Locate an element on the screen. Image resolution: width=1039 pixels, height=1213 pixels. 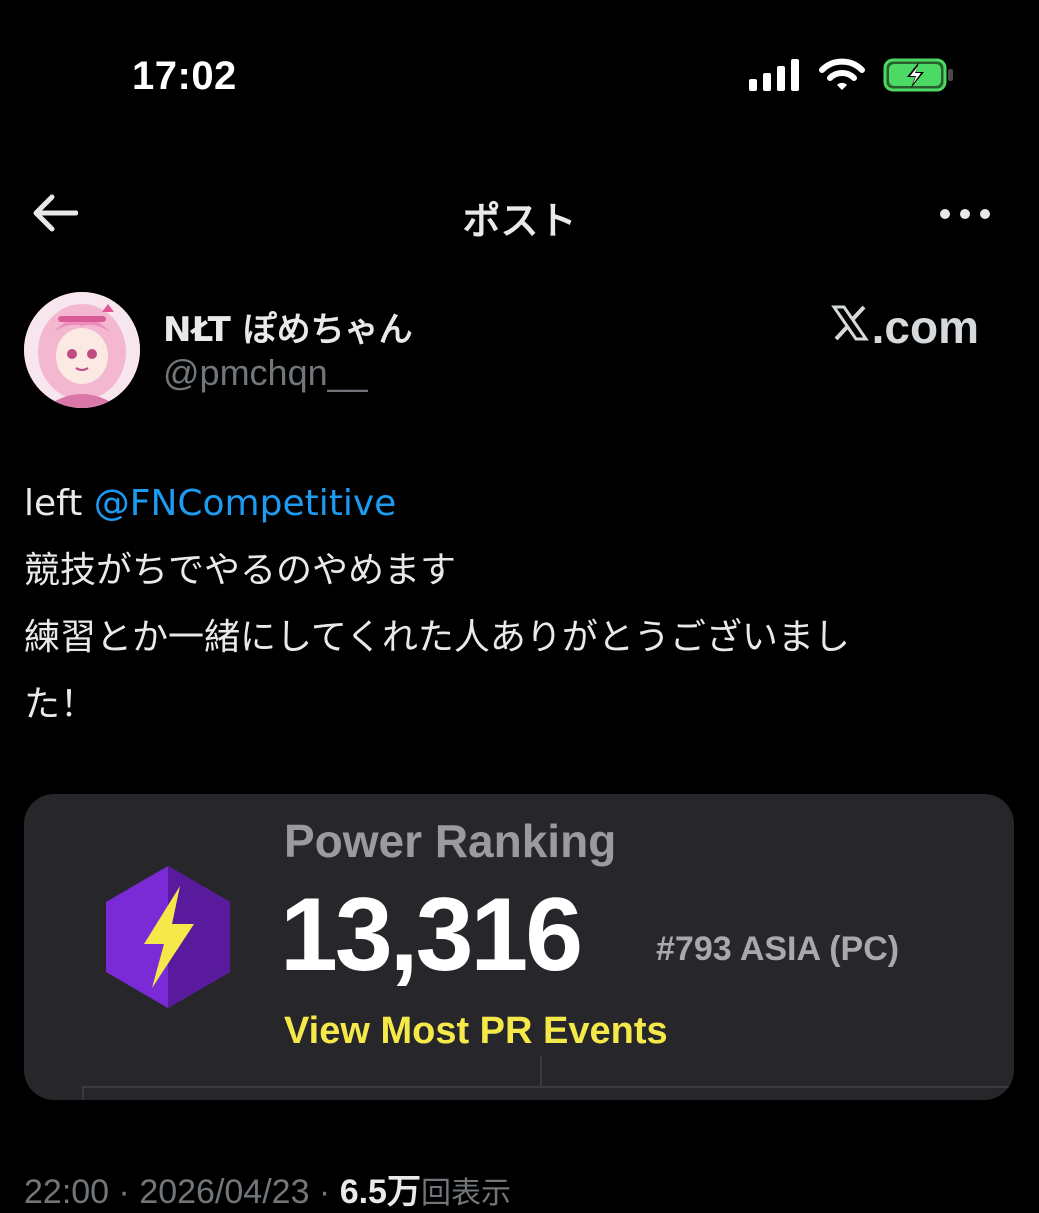
post-line-1-prefix: left is located at coordinates (59, 503).